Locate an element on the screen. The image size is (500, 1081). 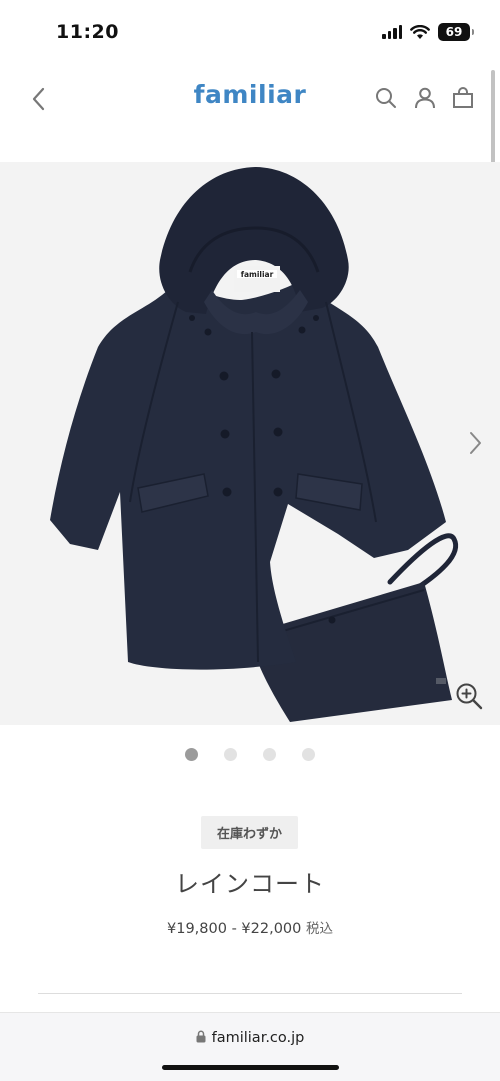
wifi-icon is located at coordinates (420, 31).